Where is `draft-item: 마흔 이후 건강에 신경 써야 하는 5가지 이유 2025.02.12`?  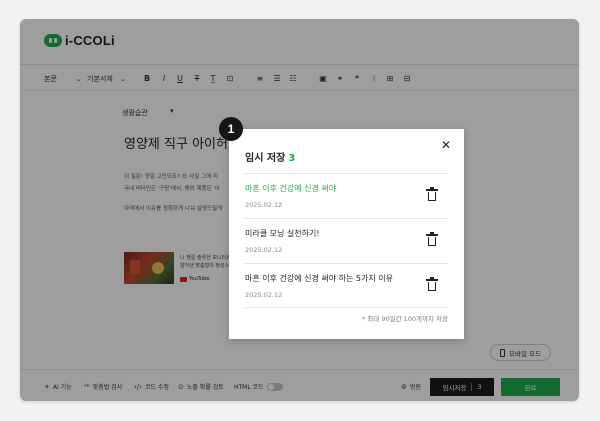 draft-item: 마흔 이후 건강에 신경 써야 하는 5가지 이유 2025.02.12 is located at coordinates (346, 285).